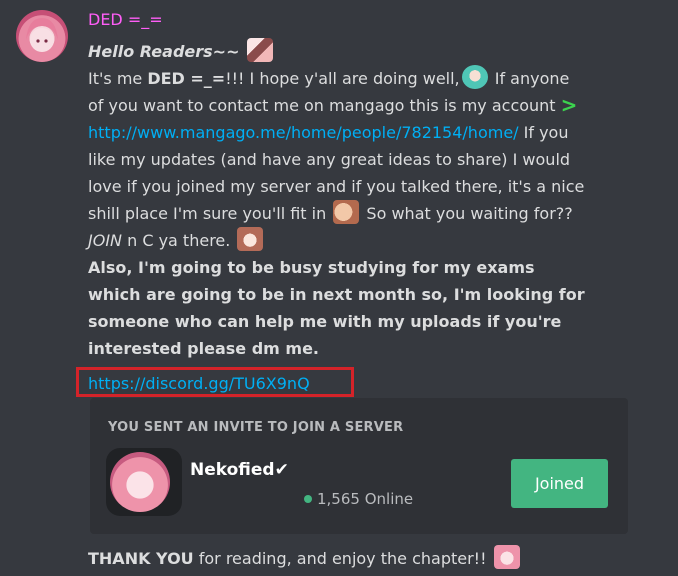  Describe the element at coordinates (467, 213) in the screenshot. I see `waiting-text: So what you waiting for??` at that location.